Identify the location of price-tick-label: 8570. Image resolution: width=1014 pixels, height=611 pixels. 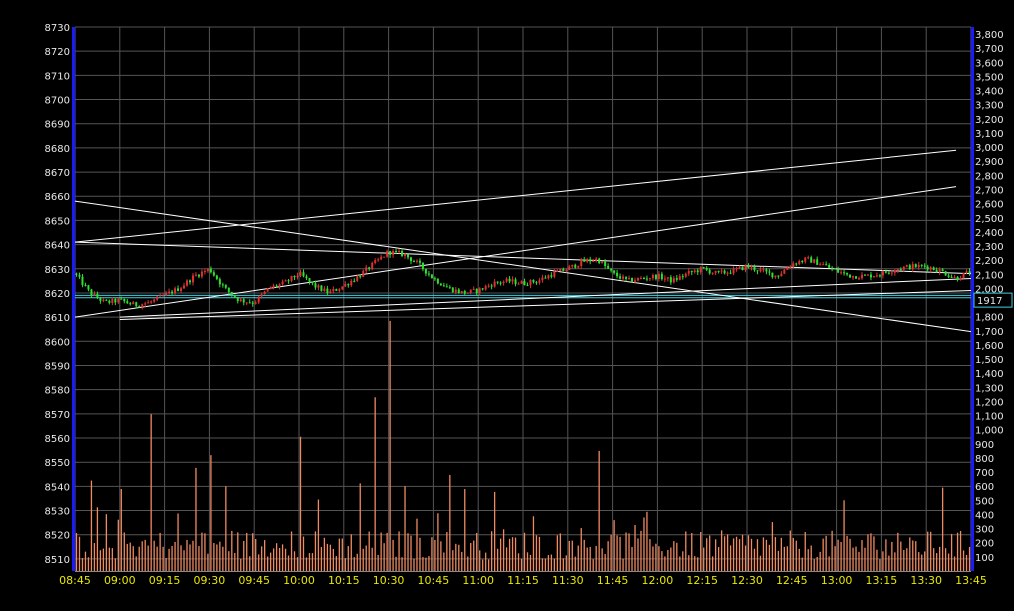
(57, 415).